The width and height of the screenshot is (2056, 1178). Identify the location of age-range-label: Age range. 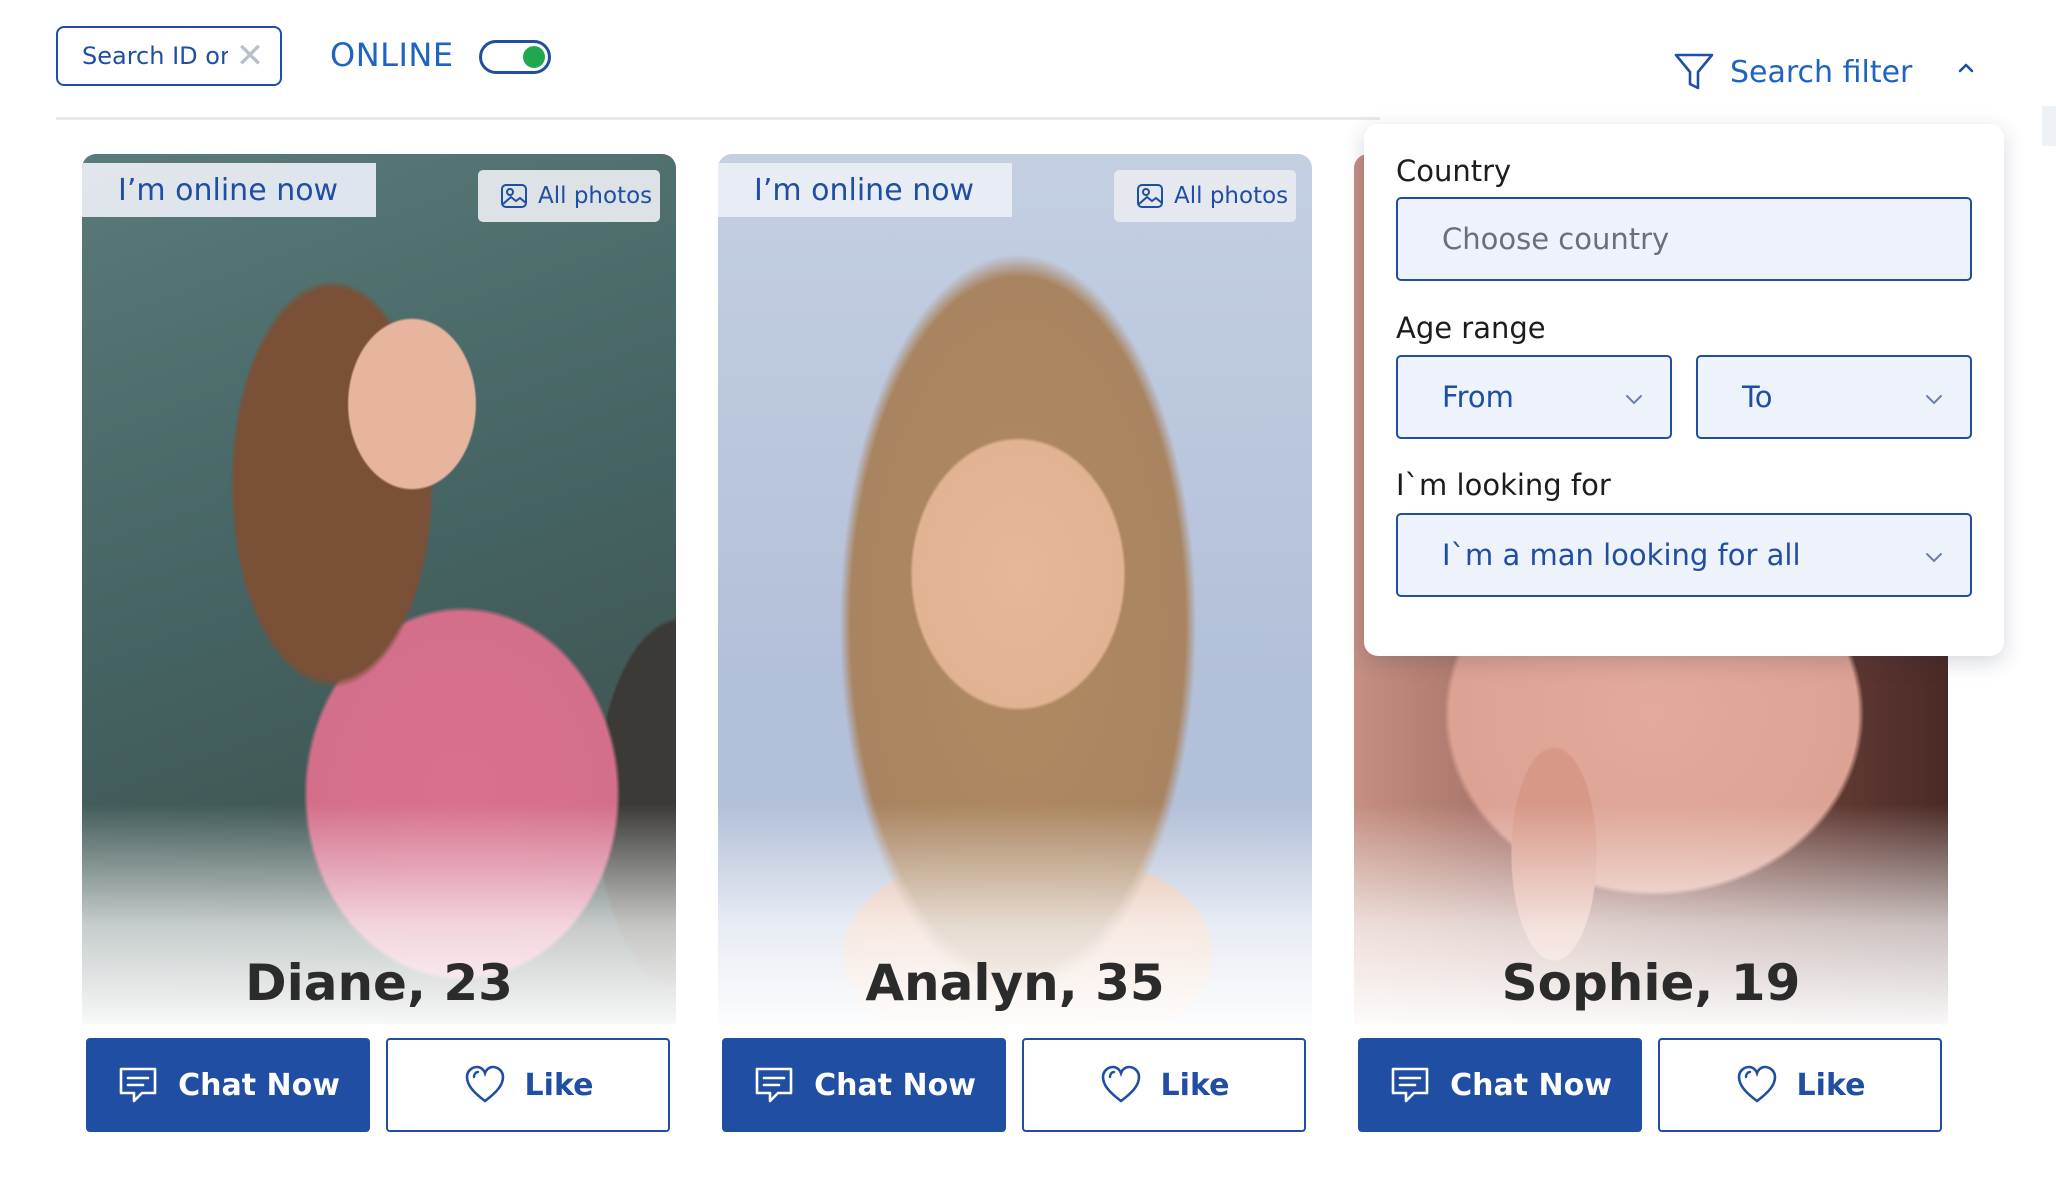
(1471, 328).